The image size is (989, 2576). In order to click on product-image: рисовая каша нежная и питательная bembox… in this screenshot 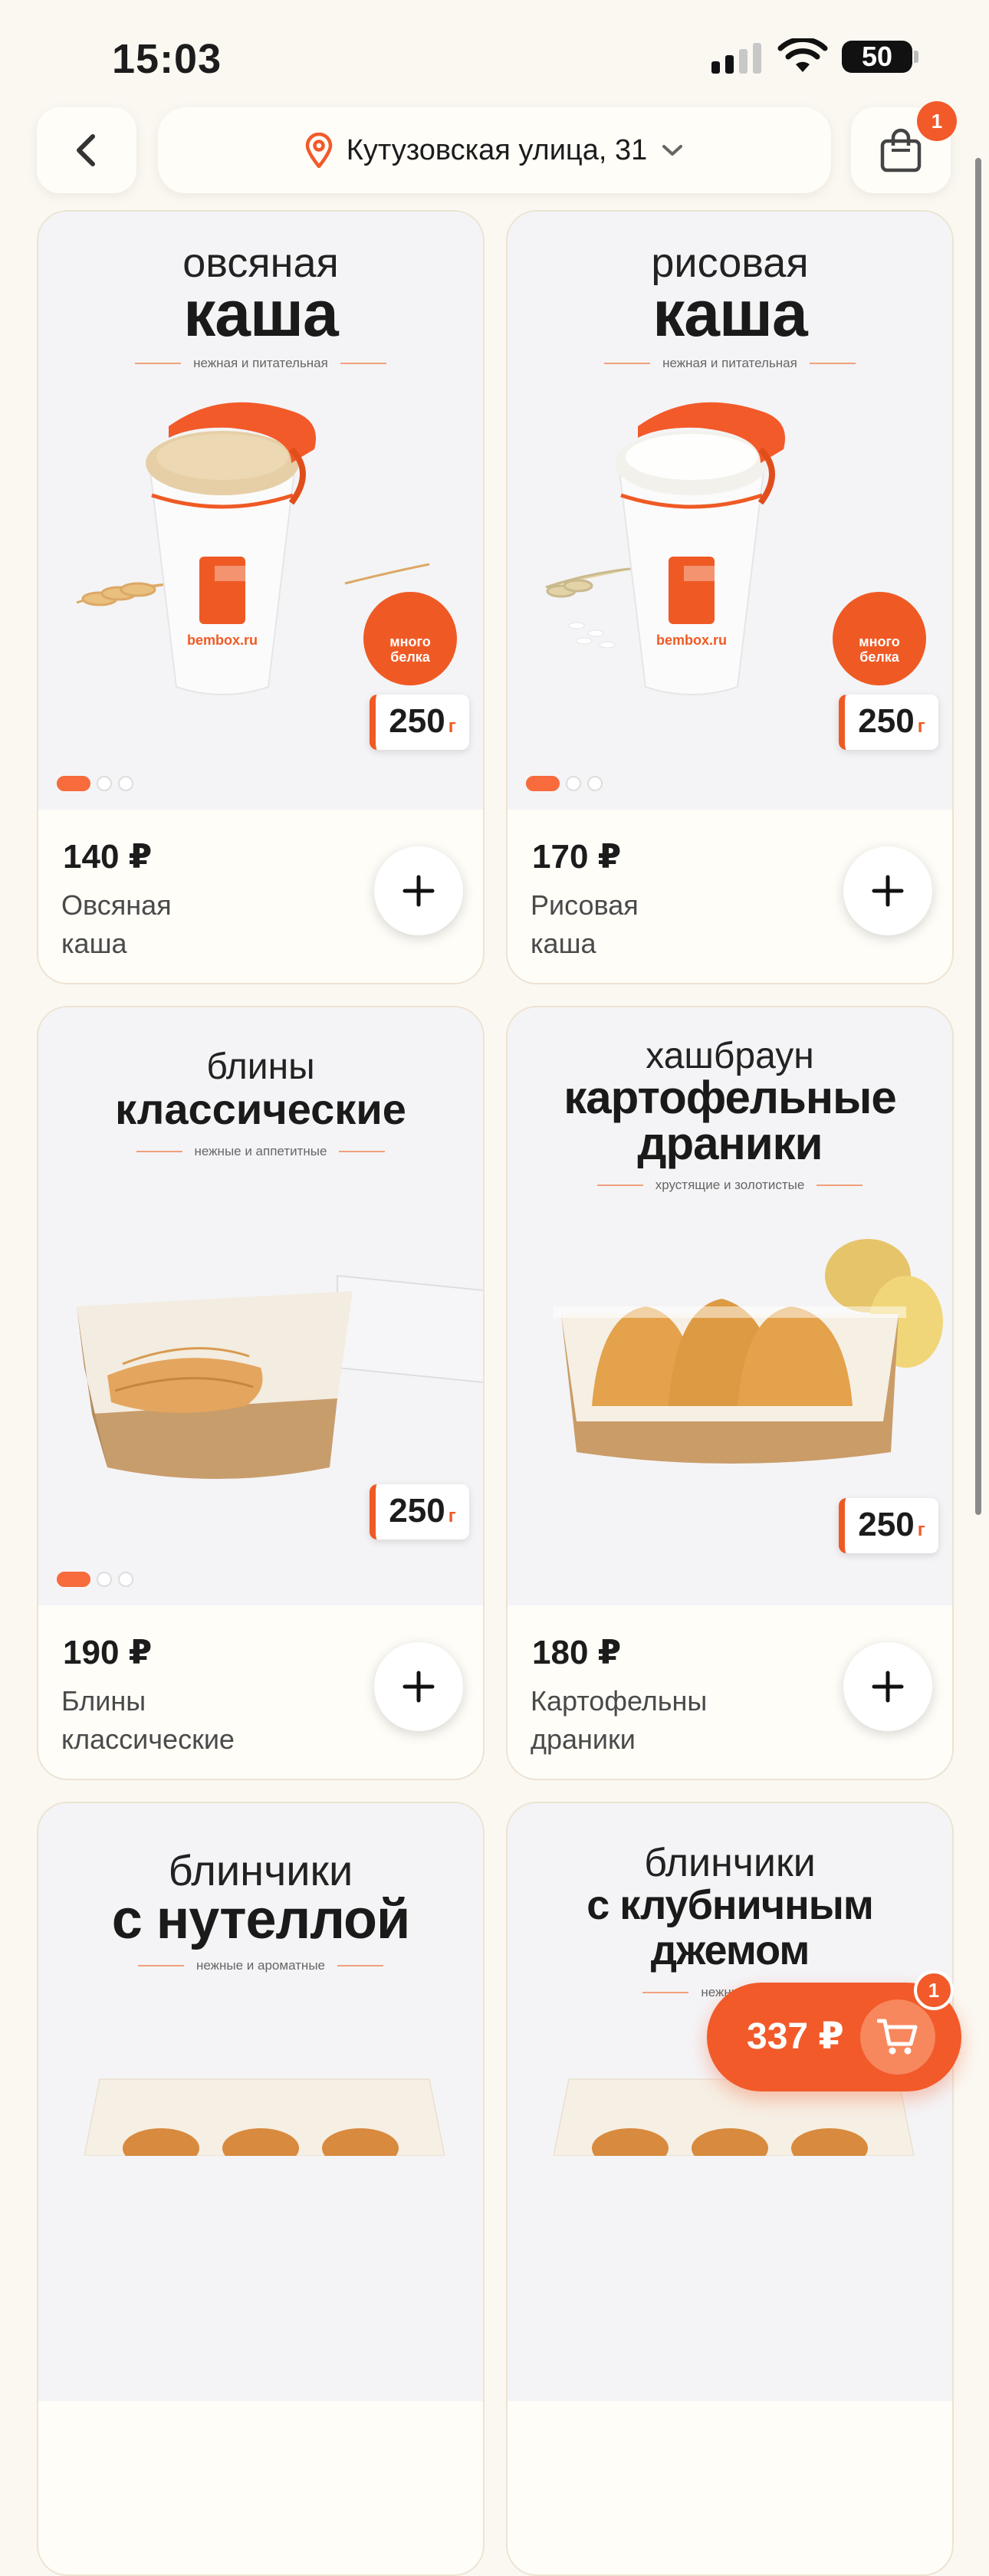, I will do `click(730, 511)`.